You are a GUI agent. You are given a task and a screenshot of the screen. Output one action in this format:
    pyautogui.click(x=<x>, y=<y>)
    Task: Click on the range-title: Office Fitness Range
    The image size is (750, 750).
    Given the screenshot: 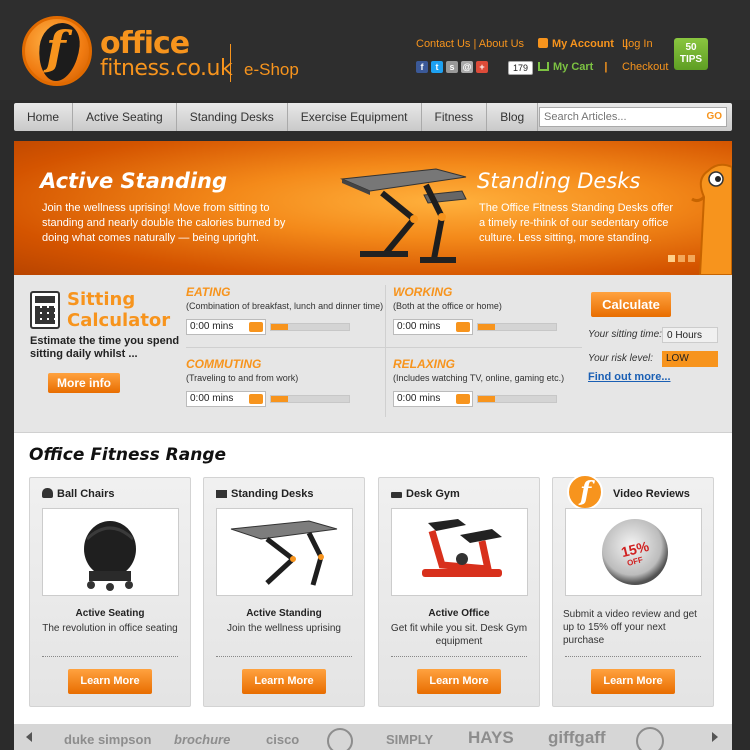 What is the action you would take?
    pyautogui.click(x=128, y=455)
    